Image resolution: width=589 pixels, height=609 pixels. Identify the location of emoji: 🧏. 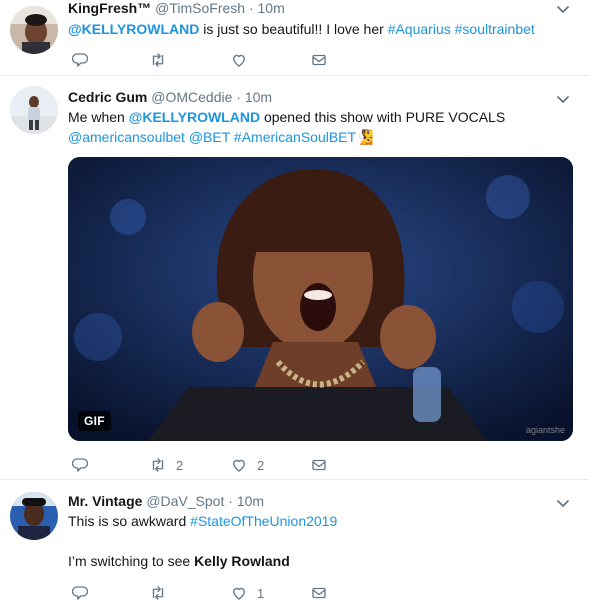
(365, 137).